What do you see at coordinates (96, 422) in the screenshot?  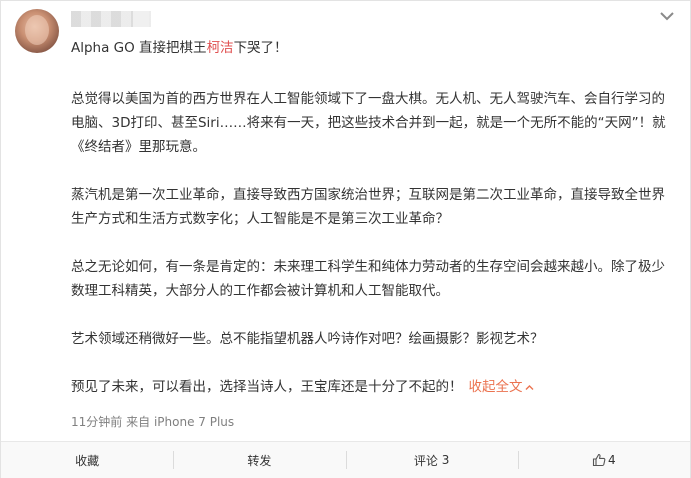 I see `post-time: 11分钟前` at bounding box center [96, 422].